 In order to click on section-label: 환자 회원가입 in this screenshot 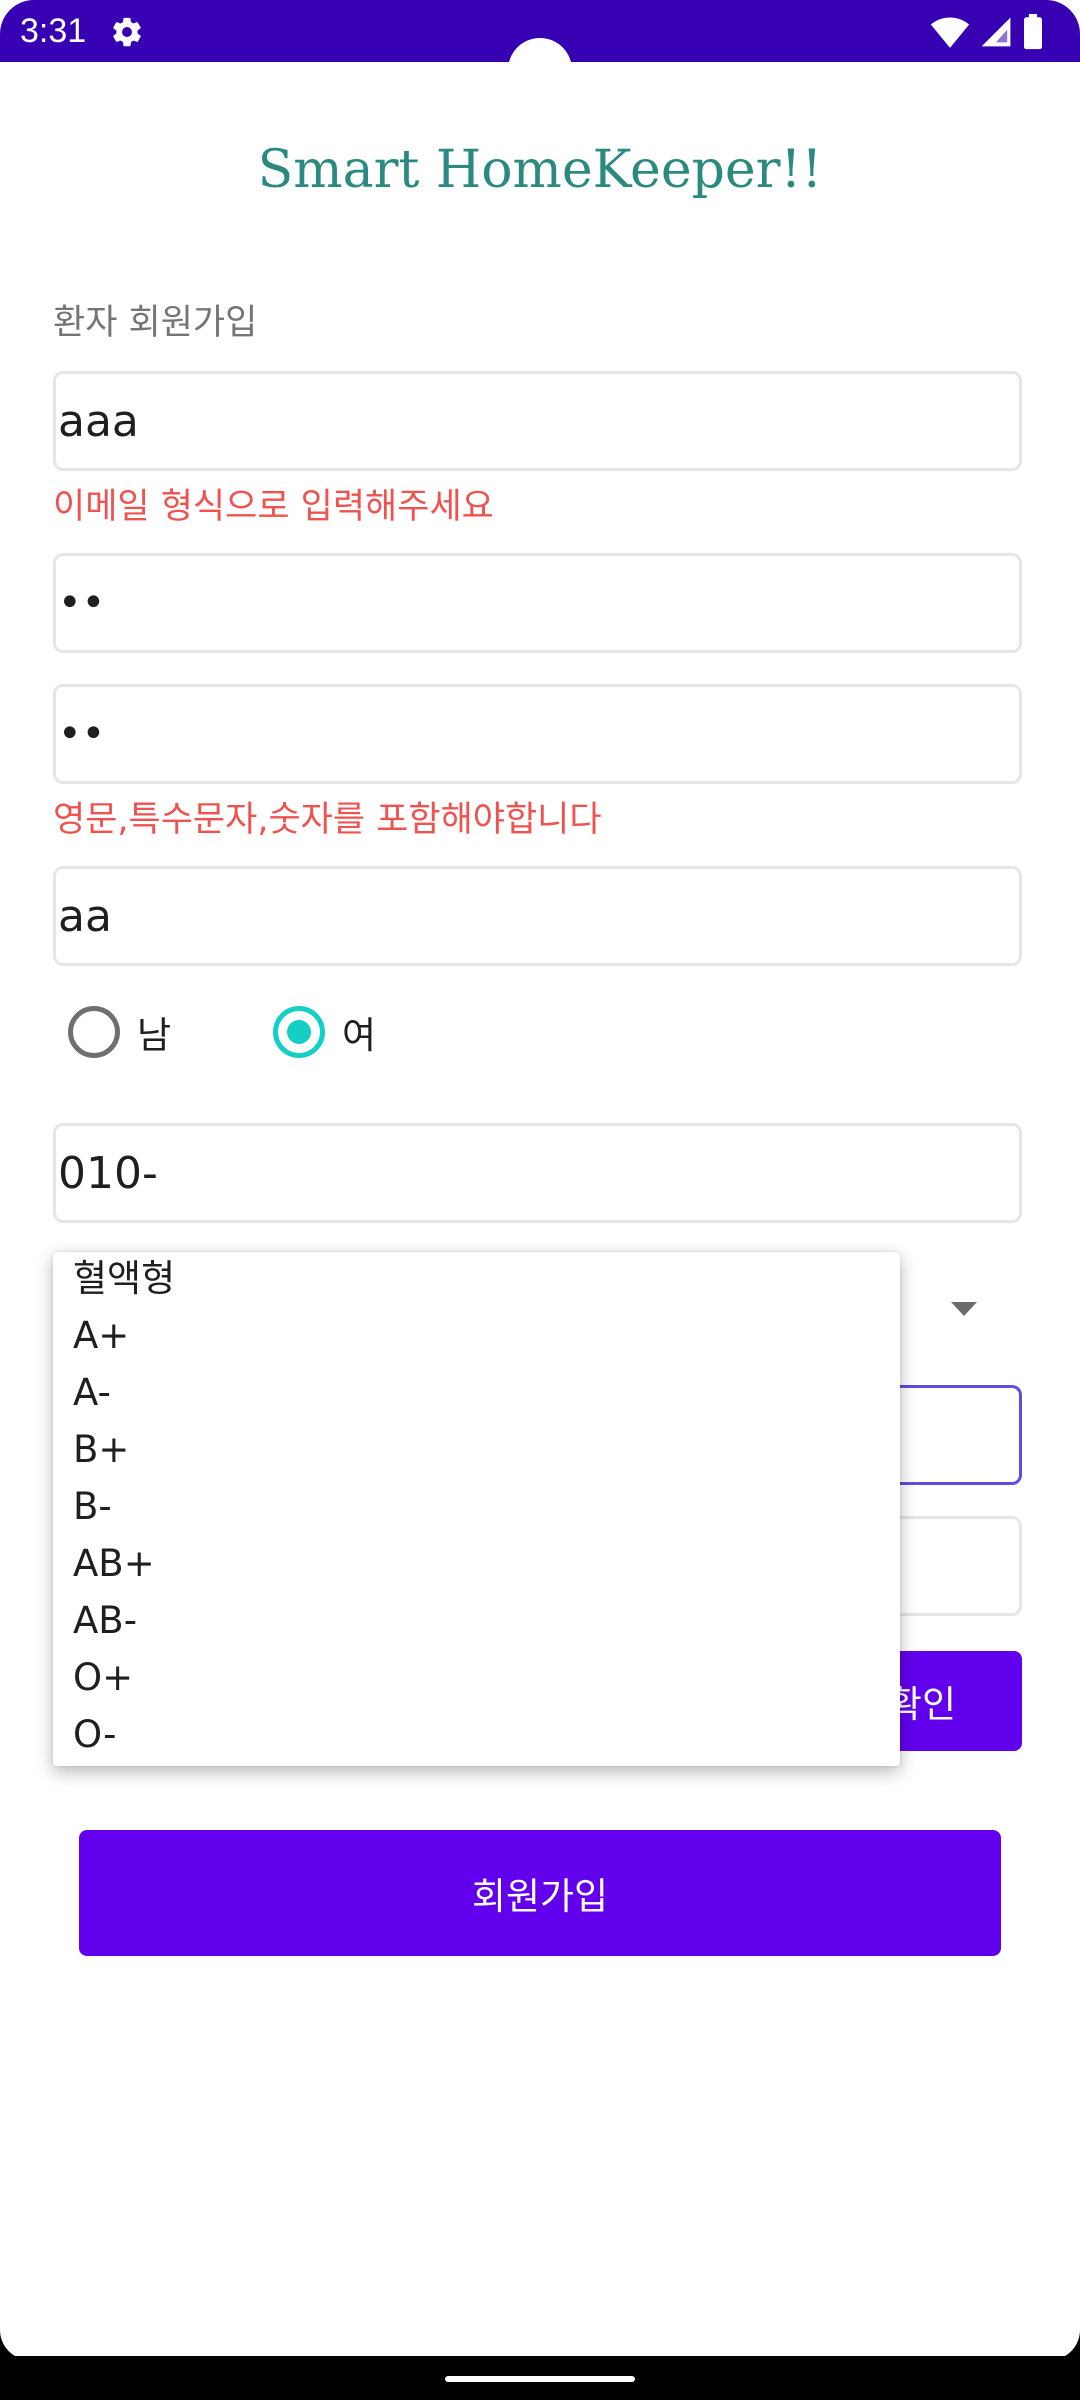, I will do `click(155, 323)`.